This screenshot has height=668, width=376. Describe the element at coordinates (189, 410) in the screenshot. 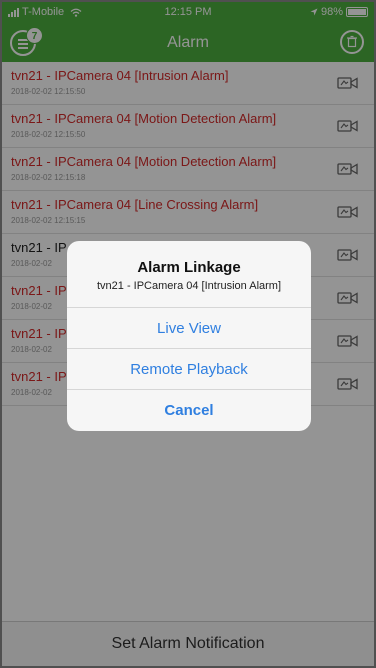

I see `cancel-button: Cancel` at that location.